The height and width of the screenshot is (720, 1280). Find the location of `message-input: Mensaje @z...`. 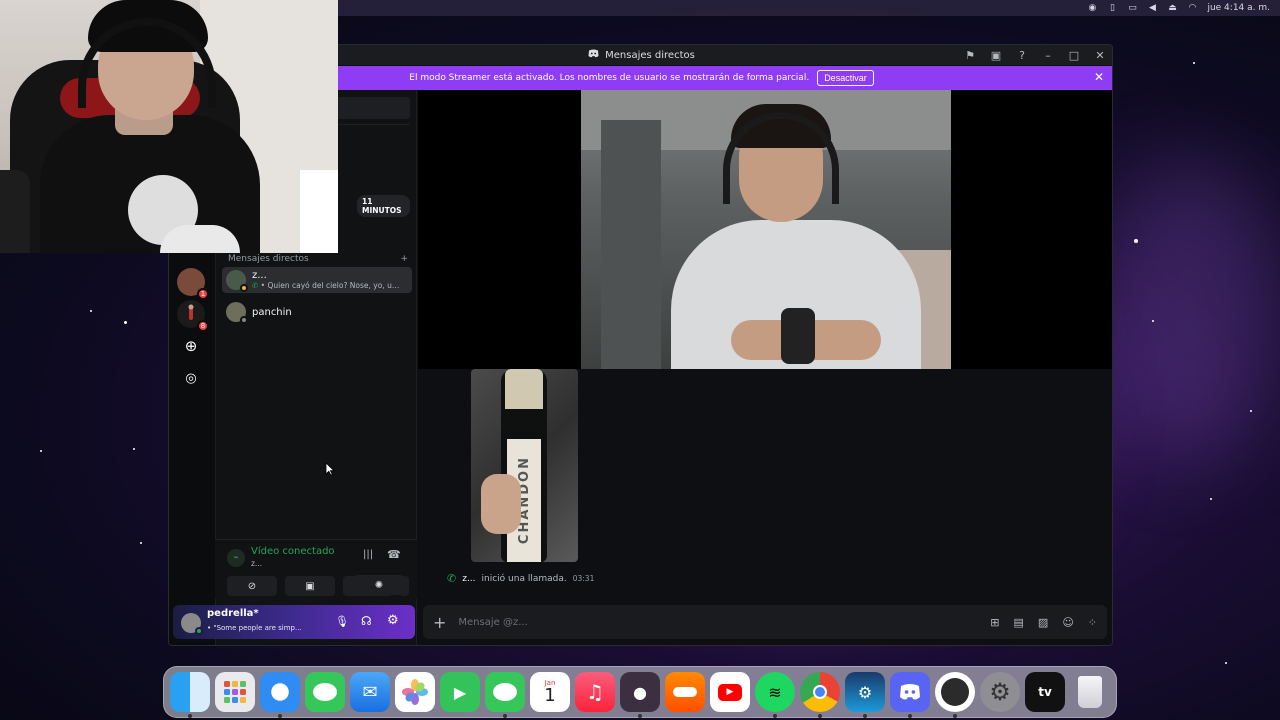

message-input: Mensaje @z... is located at coordinates (724, 622).